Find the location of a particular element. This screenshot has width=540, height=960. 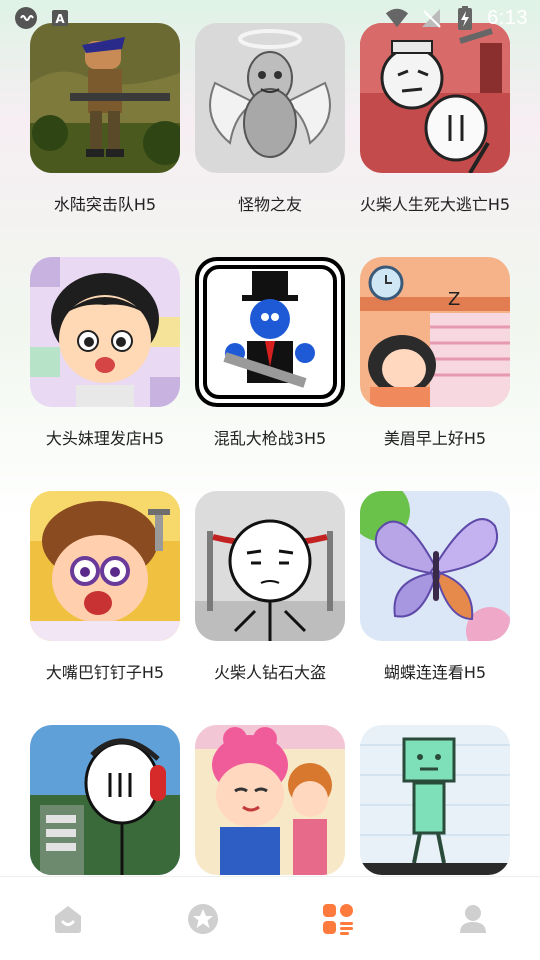

profile-icon is located at coordinates (472, 918).